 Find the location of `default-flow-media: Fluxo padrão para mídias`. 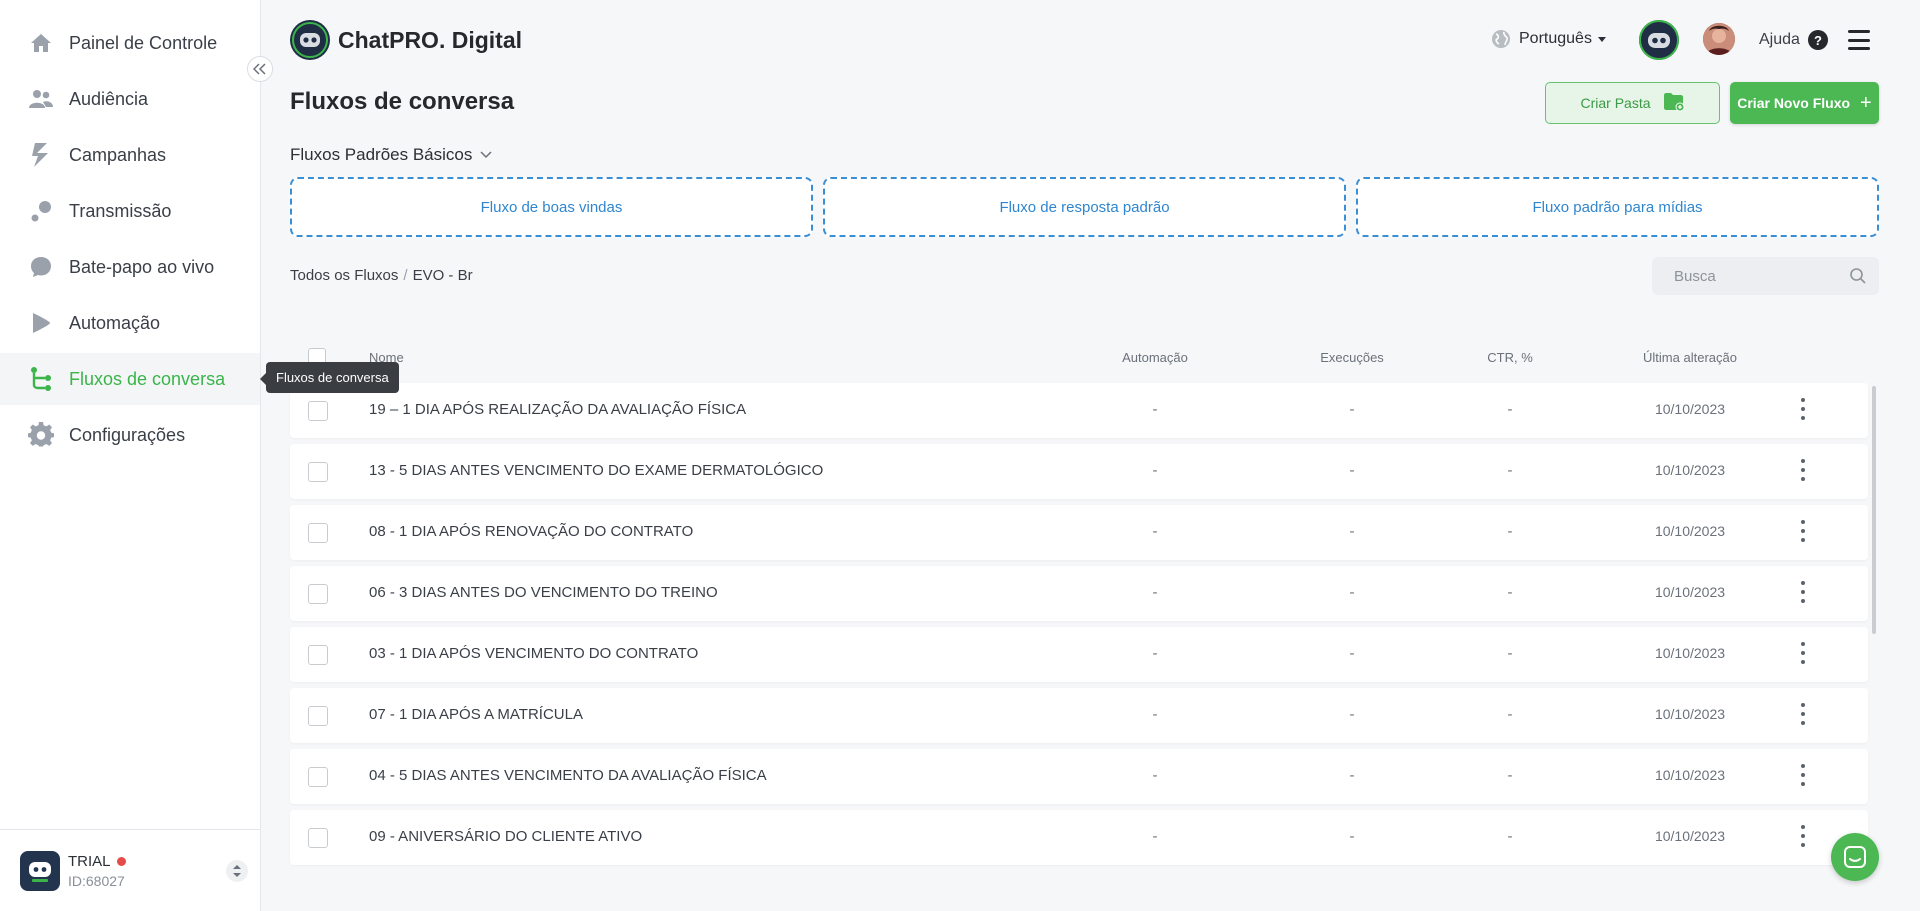

default-flow-media: Fluxo padrão para mídias is located at coordinates (1617, 207).